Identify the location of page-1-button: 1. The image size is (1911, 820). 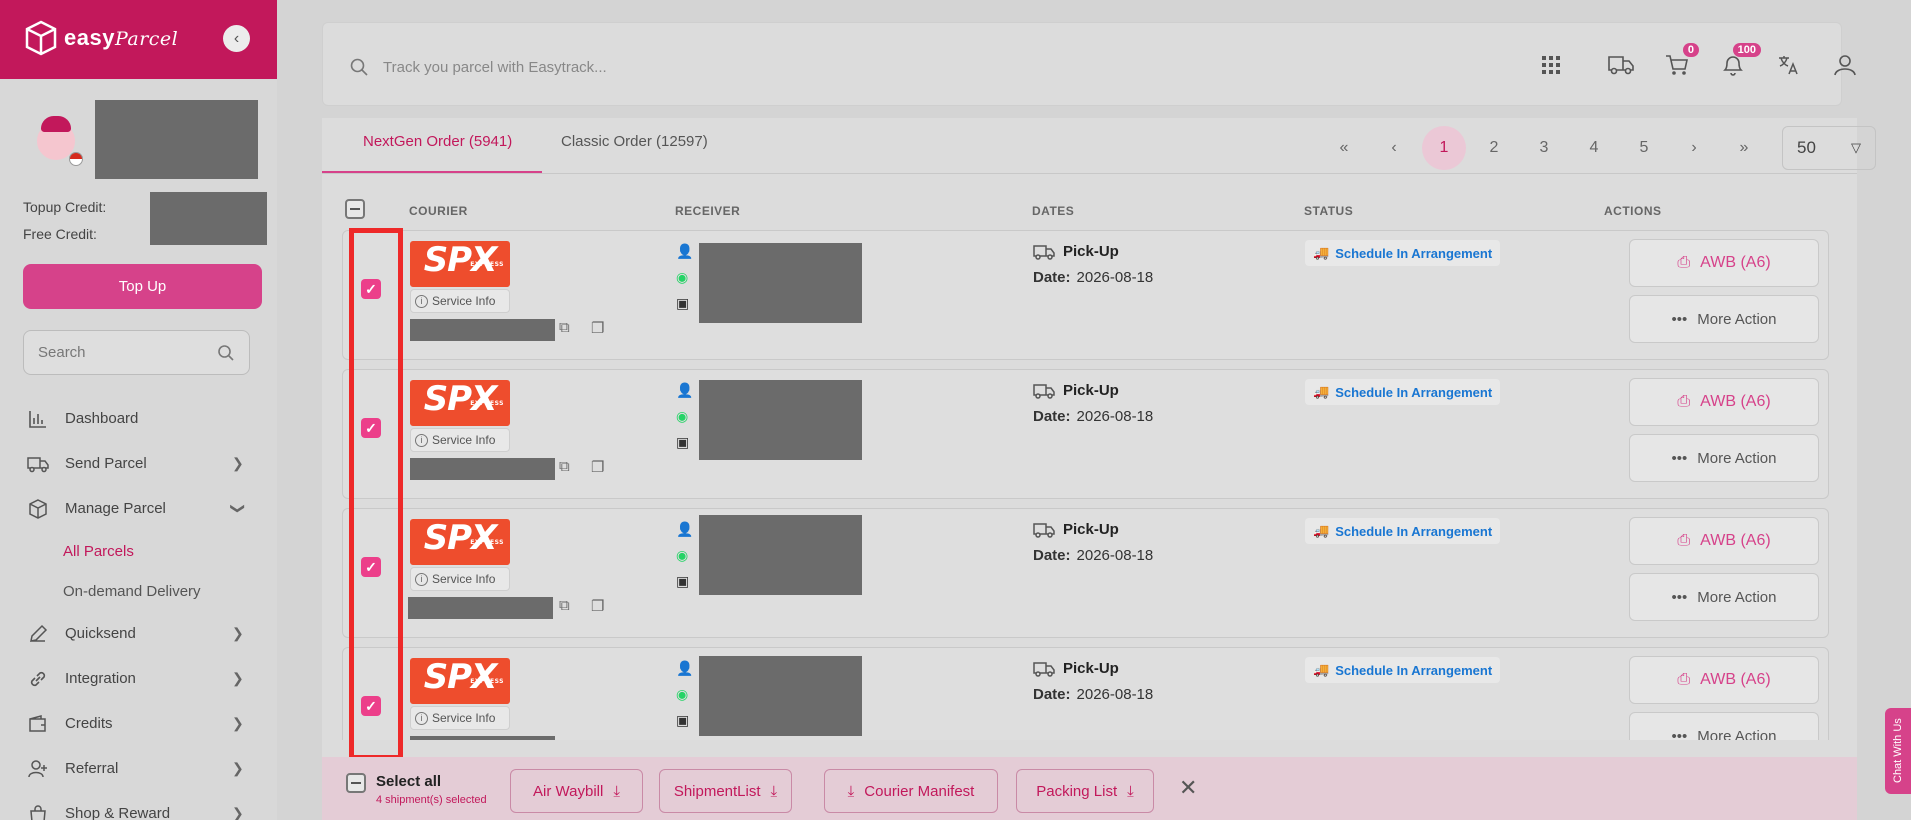
(1444, 148).